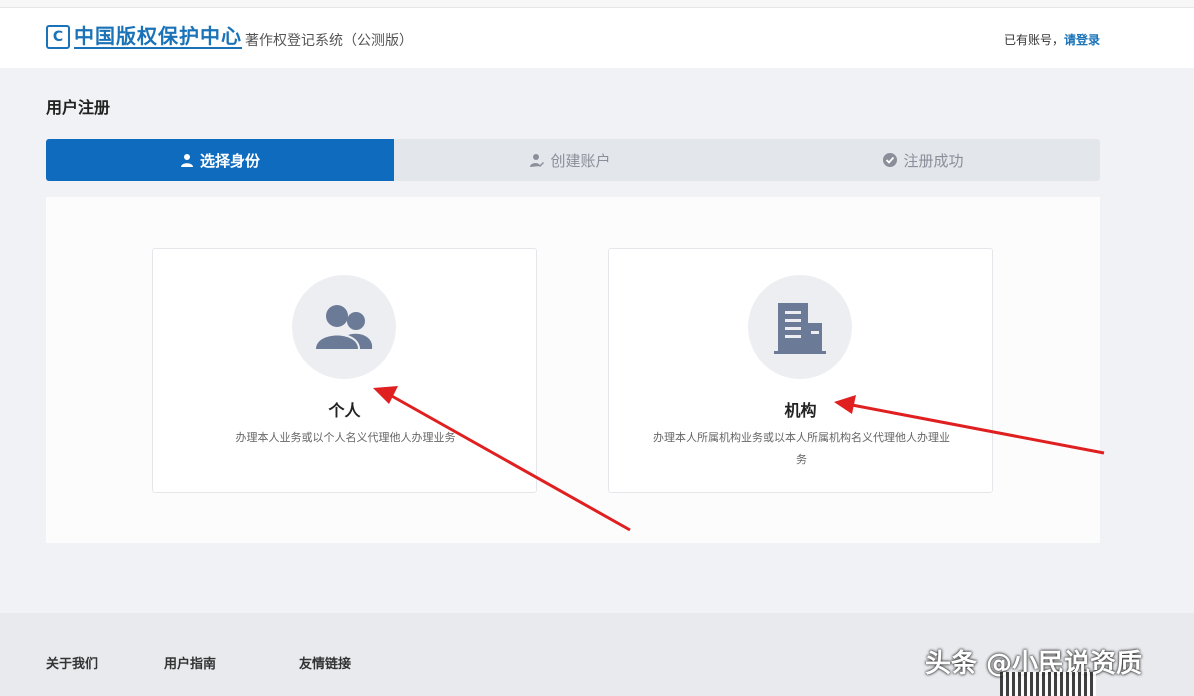 This screenshot has height=696, width=1194. I want to click on system-name: 著作权登记系统（公测版）, so click(329, 41).